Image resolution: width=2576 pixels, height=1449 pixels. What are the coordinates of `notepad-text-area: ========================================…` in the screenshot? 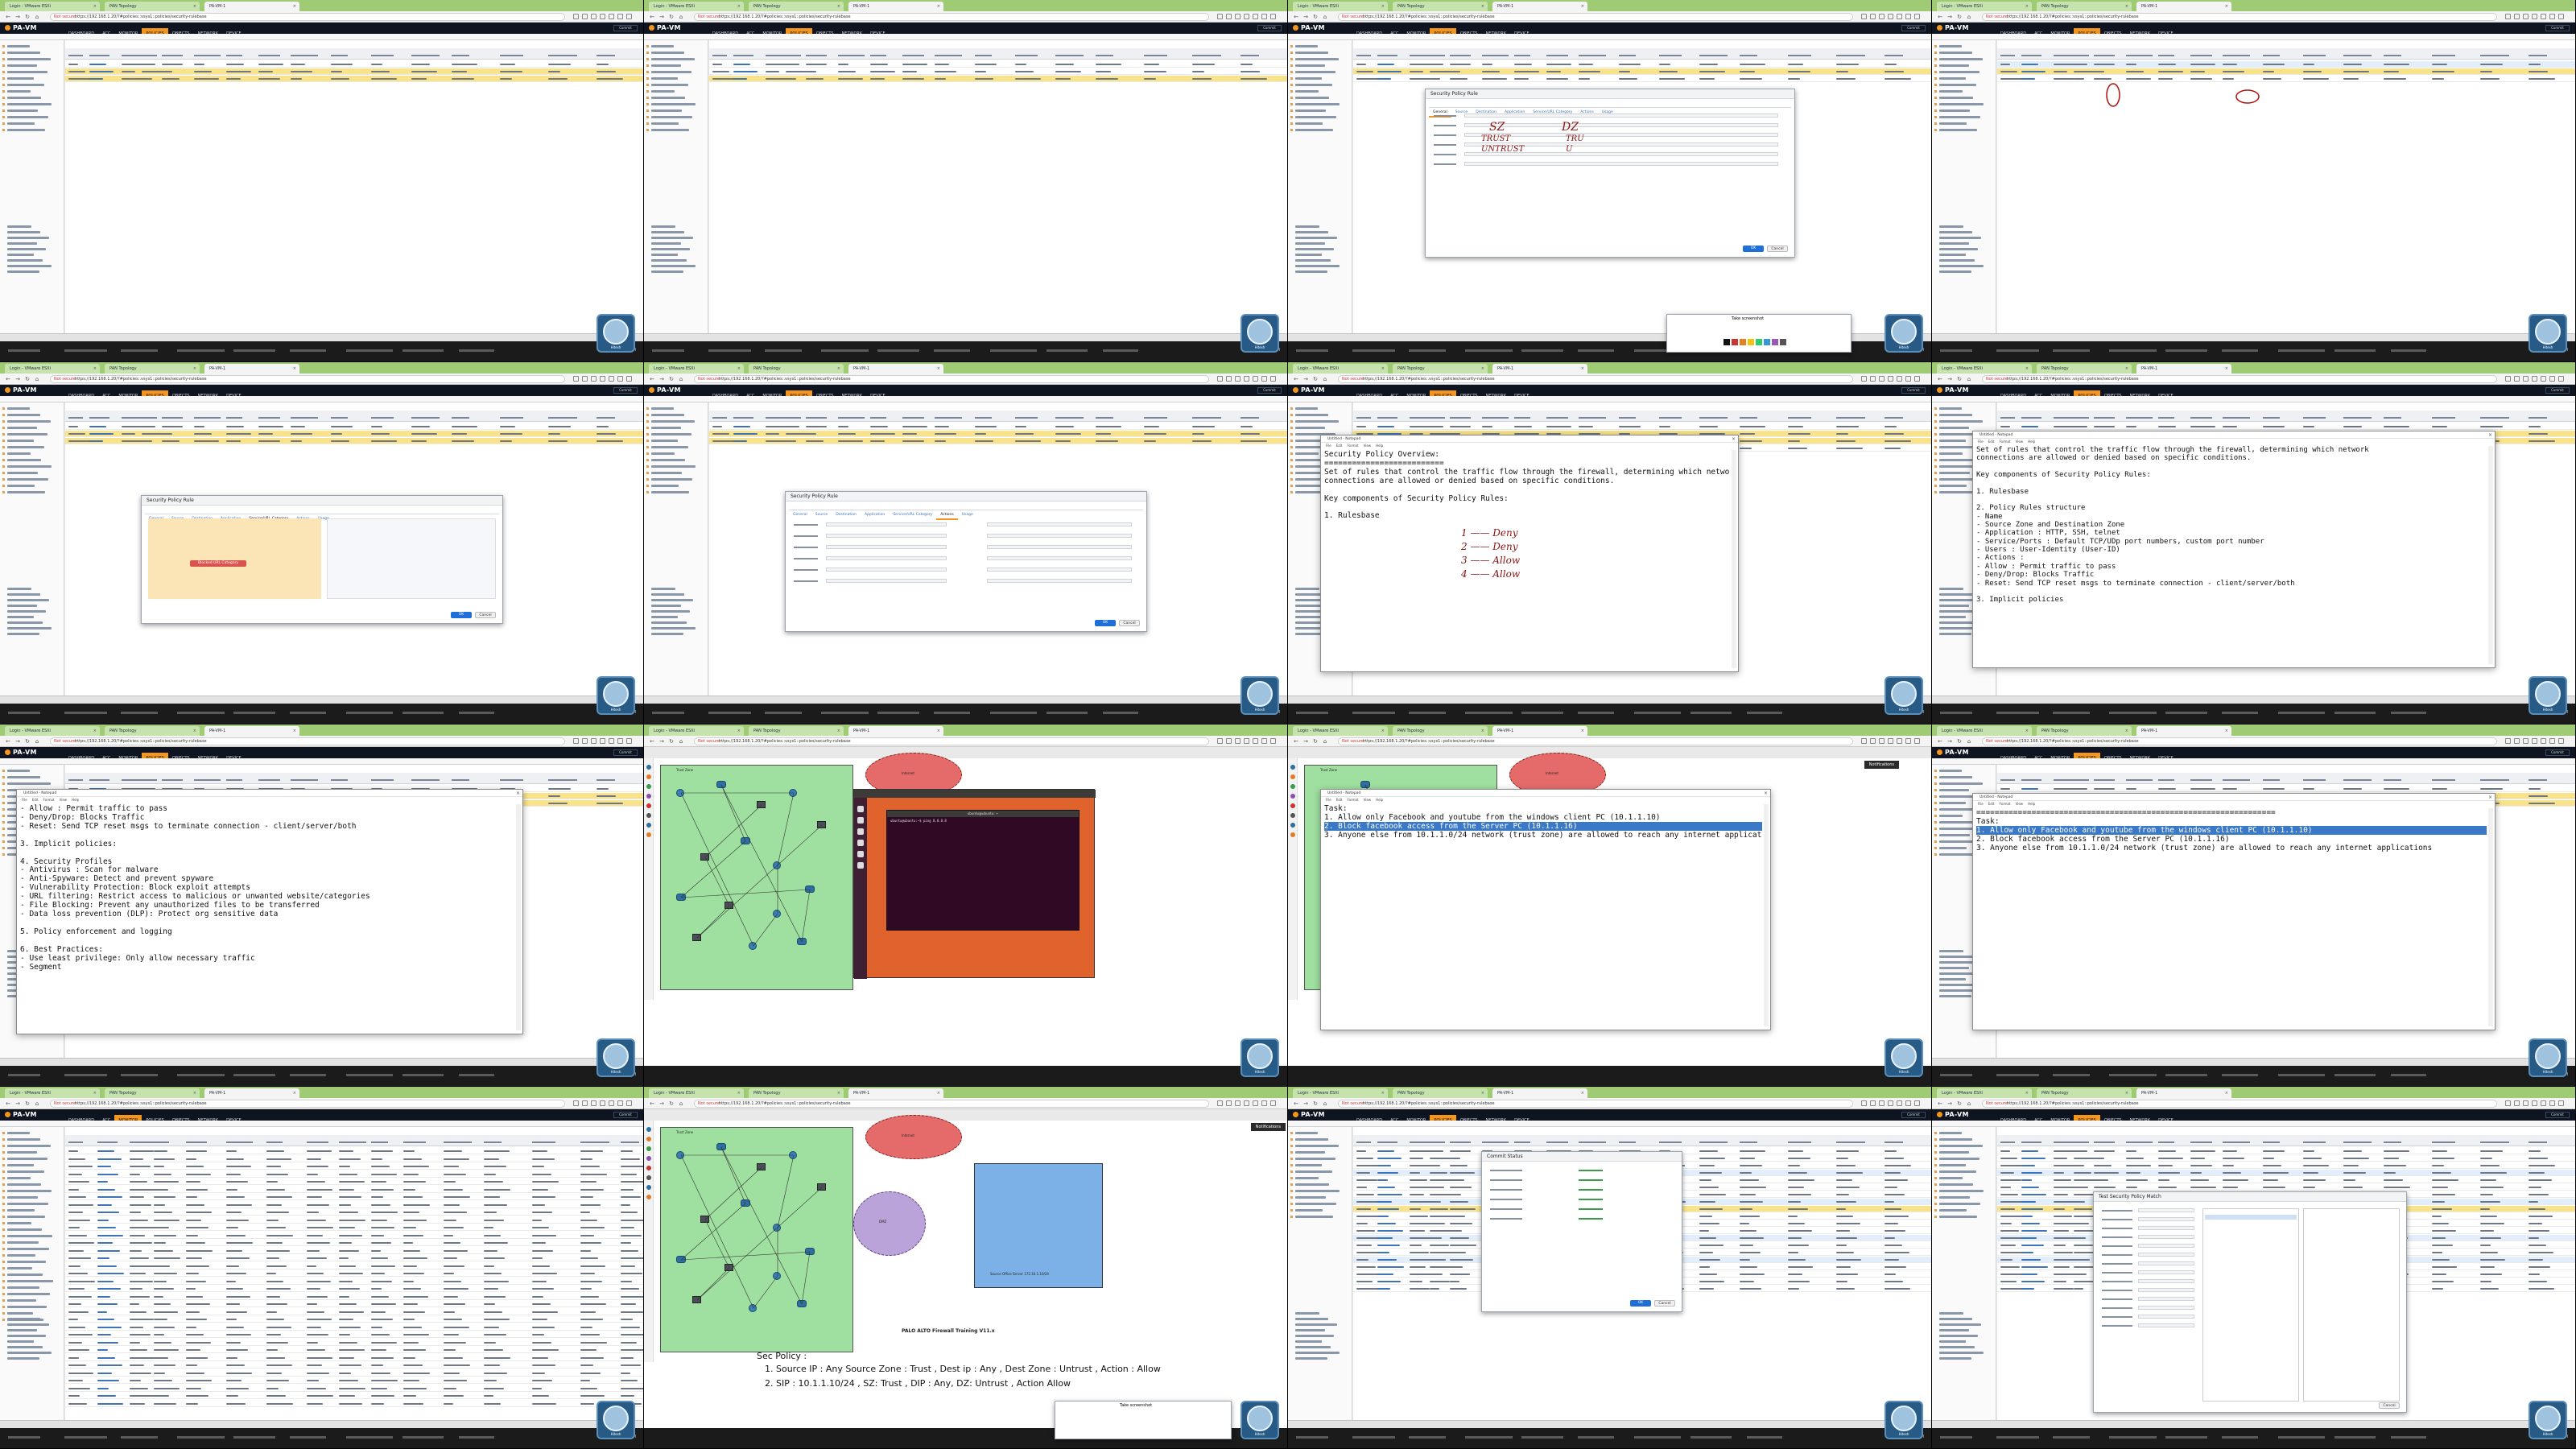 It's located at (2231, 917).